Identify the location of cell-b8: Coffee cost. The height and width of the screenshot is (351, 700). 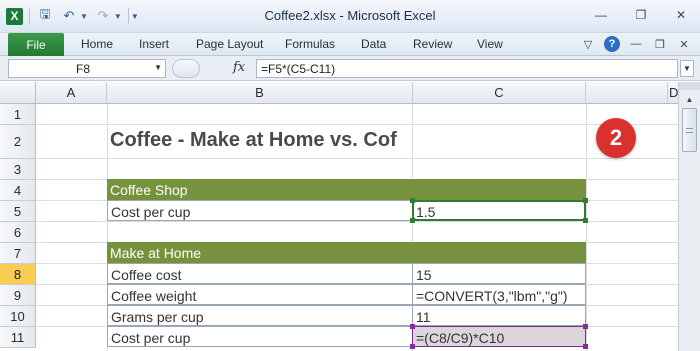
(260, 273).